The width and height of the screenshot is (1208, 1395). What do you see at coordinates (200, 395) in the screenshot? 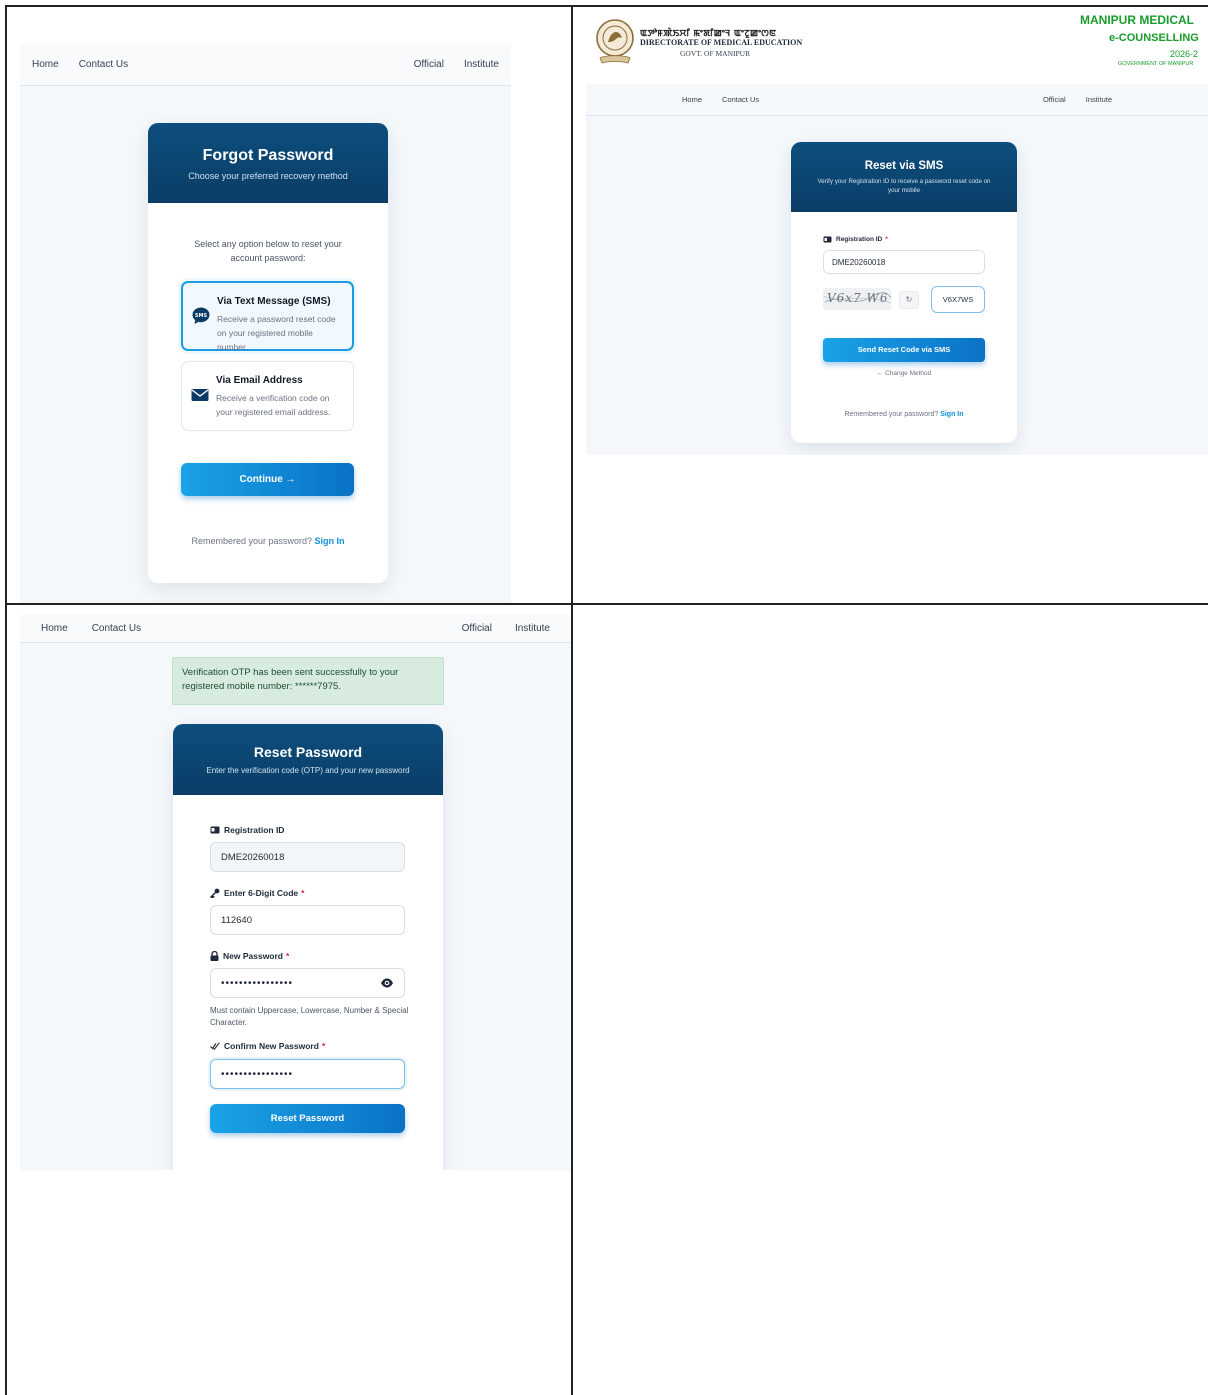
I see `envelope-icon` at bounding box center [200, 395].